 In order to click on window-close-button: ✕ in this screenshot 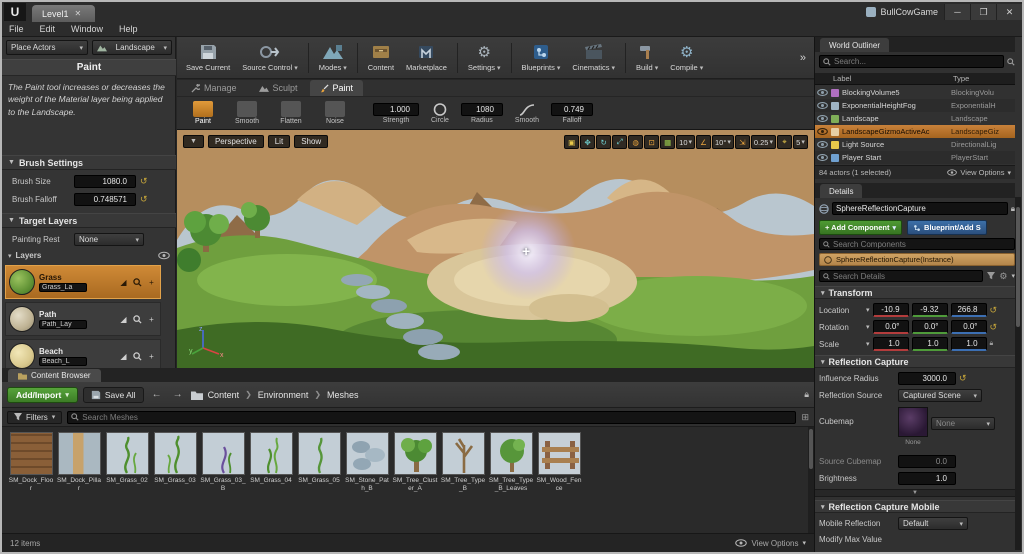, I will do `click(1009, 12)`.